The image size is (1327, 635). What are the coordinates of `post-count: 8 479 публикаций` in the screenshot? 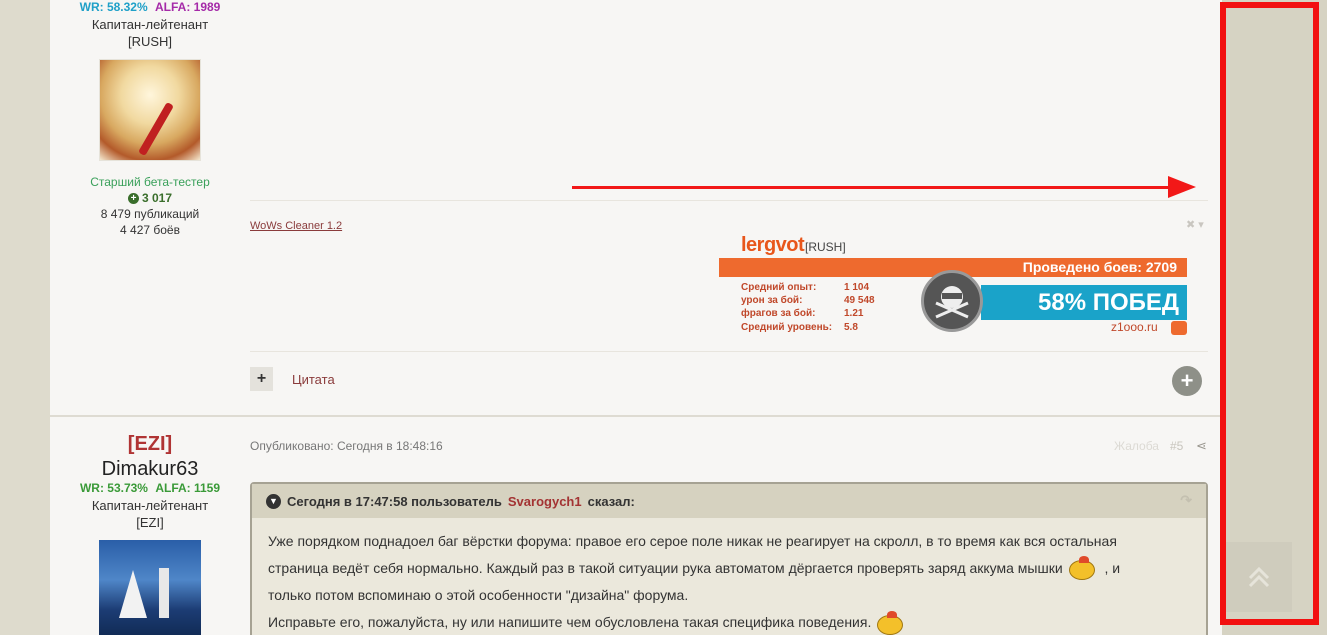 It's located at (150, 214).